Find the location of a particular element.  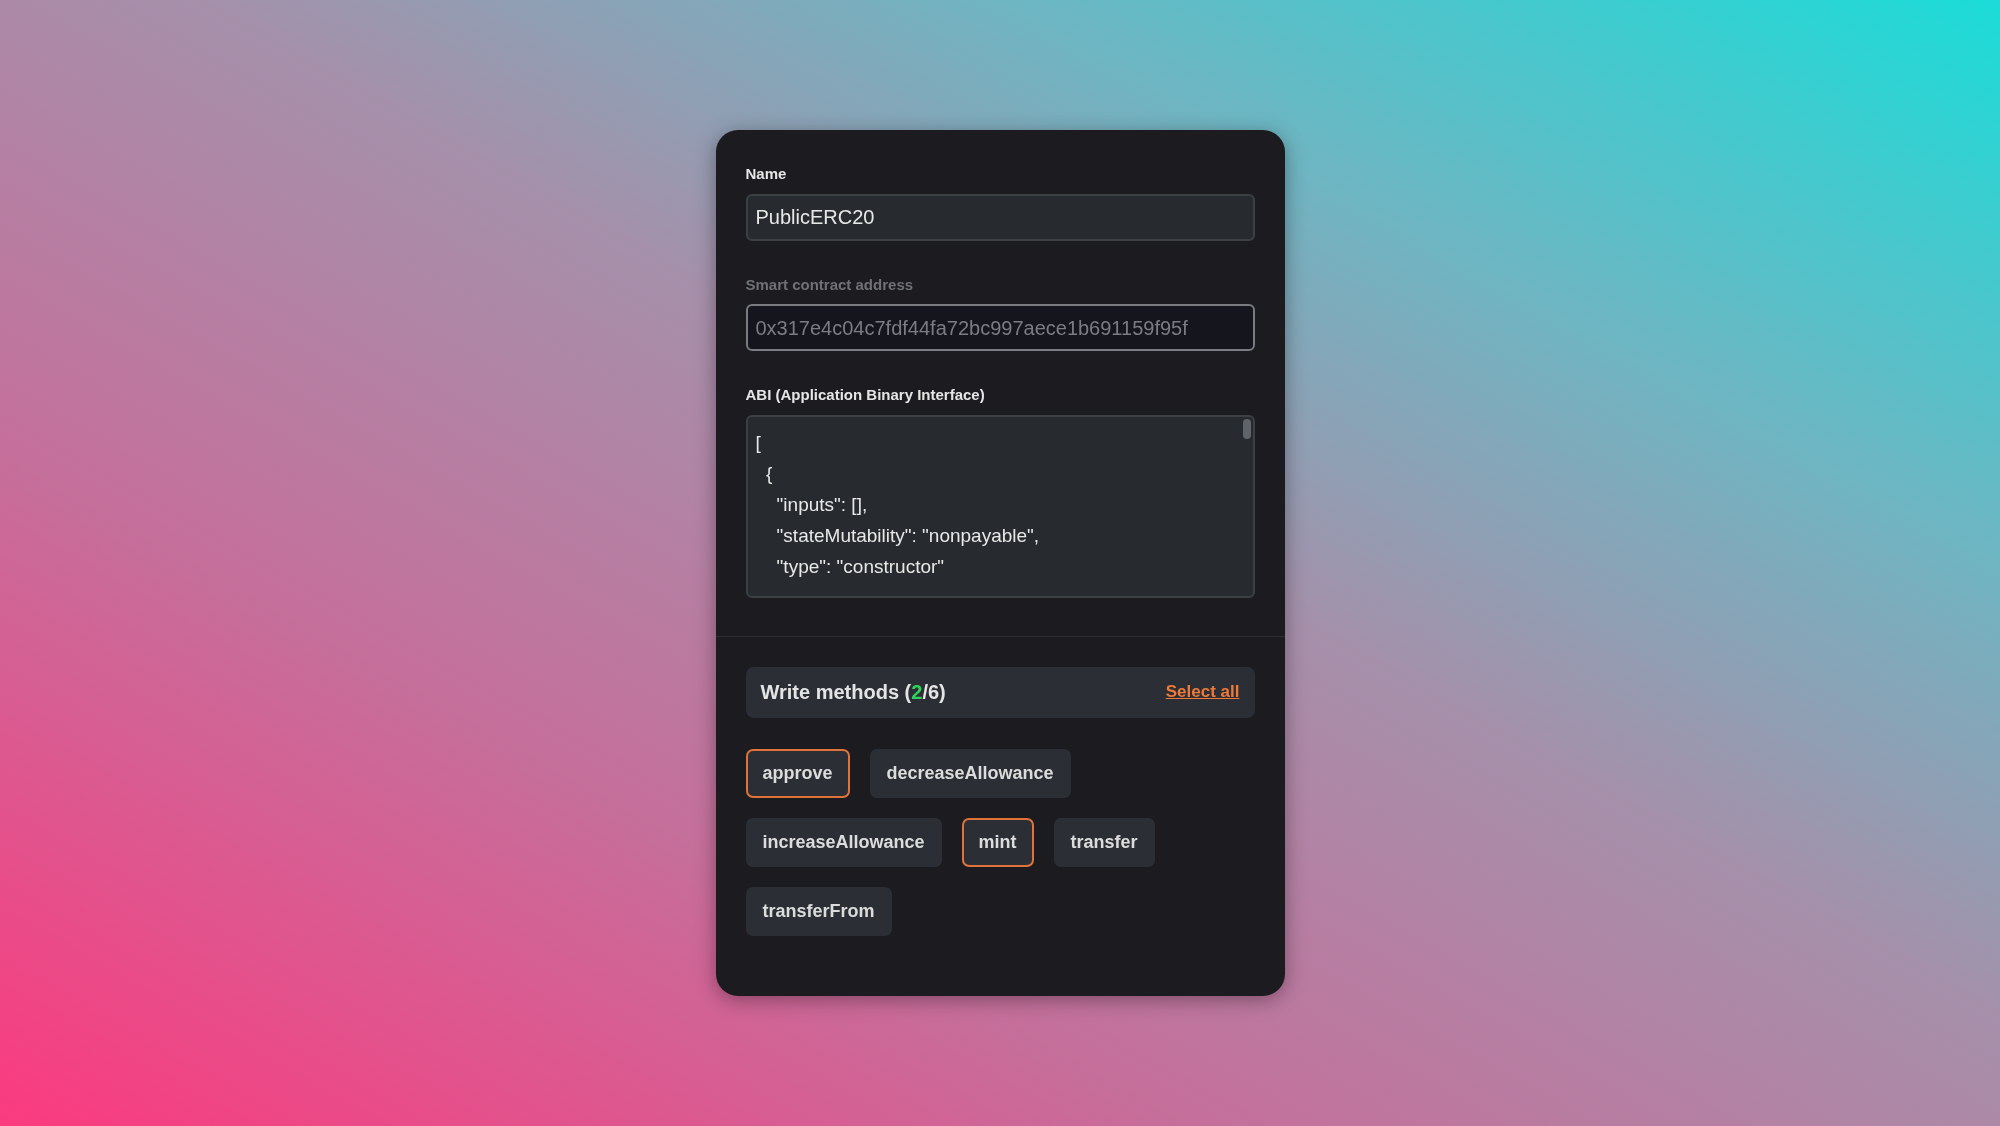

text-field: PublicERC20 is located at coordinates (1000, 217).